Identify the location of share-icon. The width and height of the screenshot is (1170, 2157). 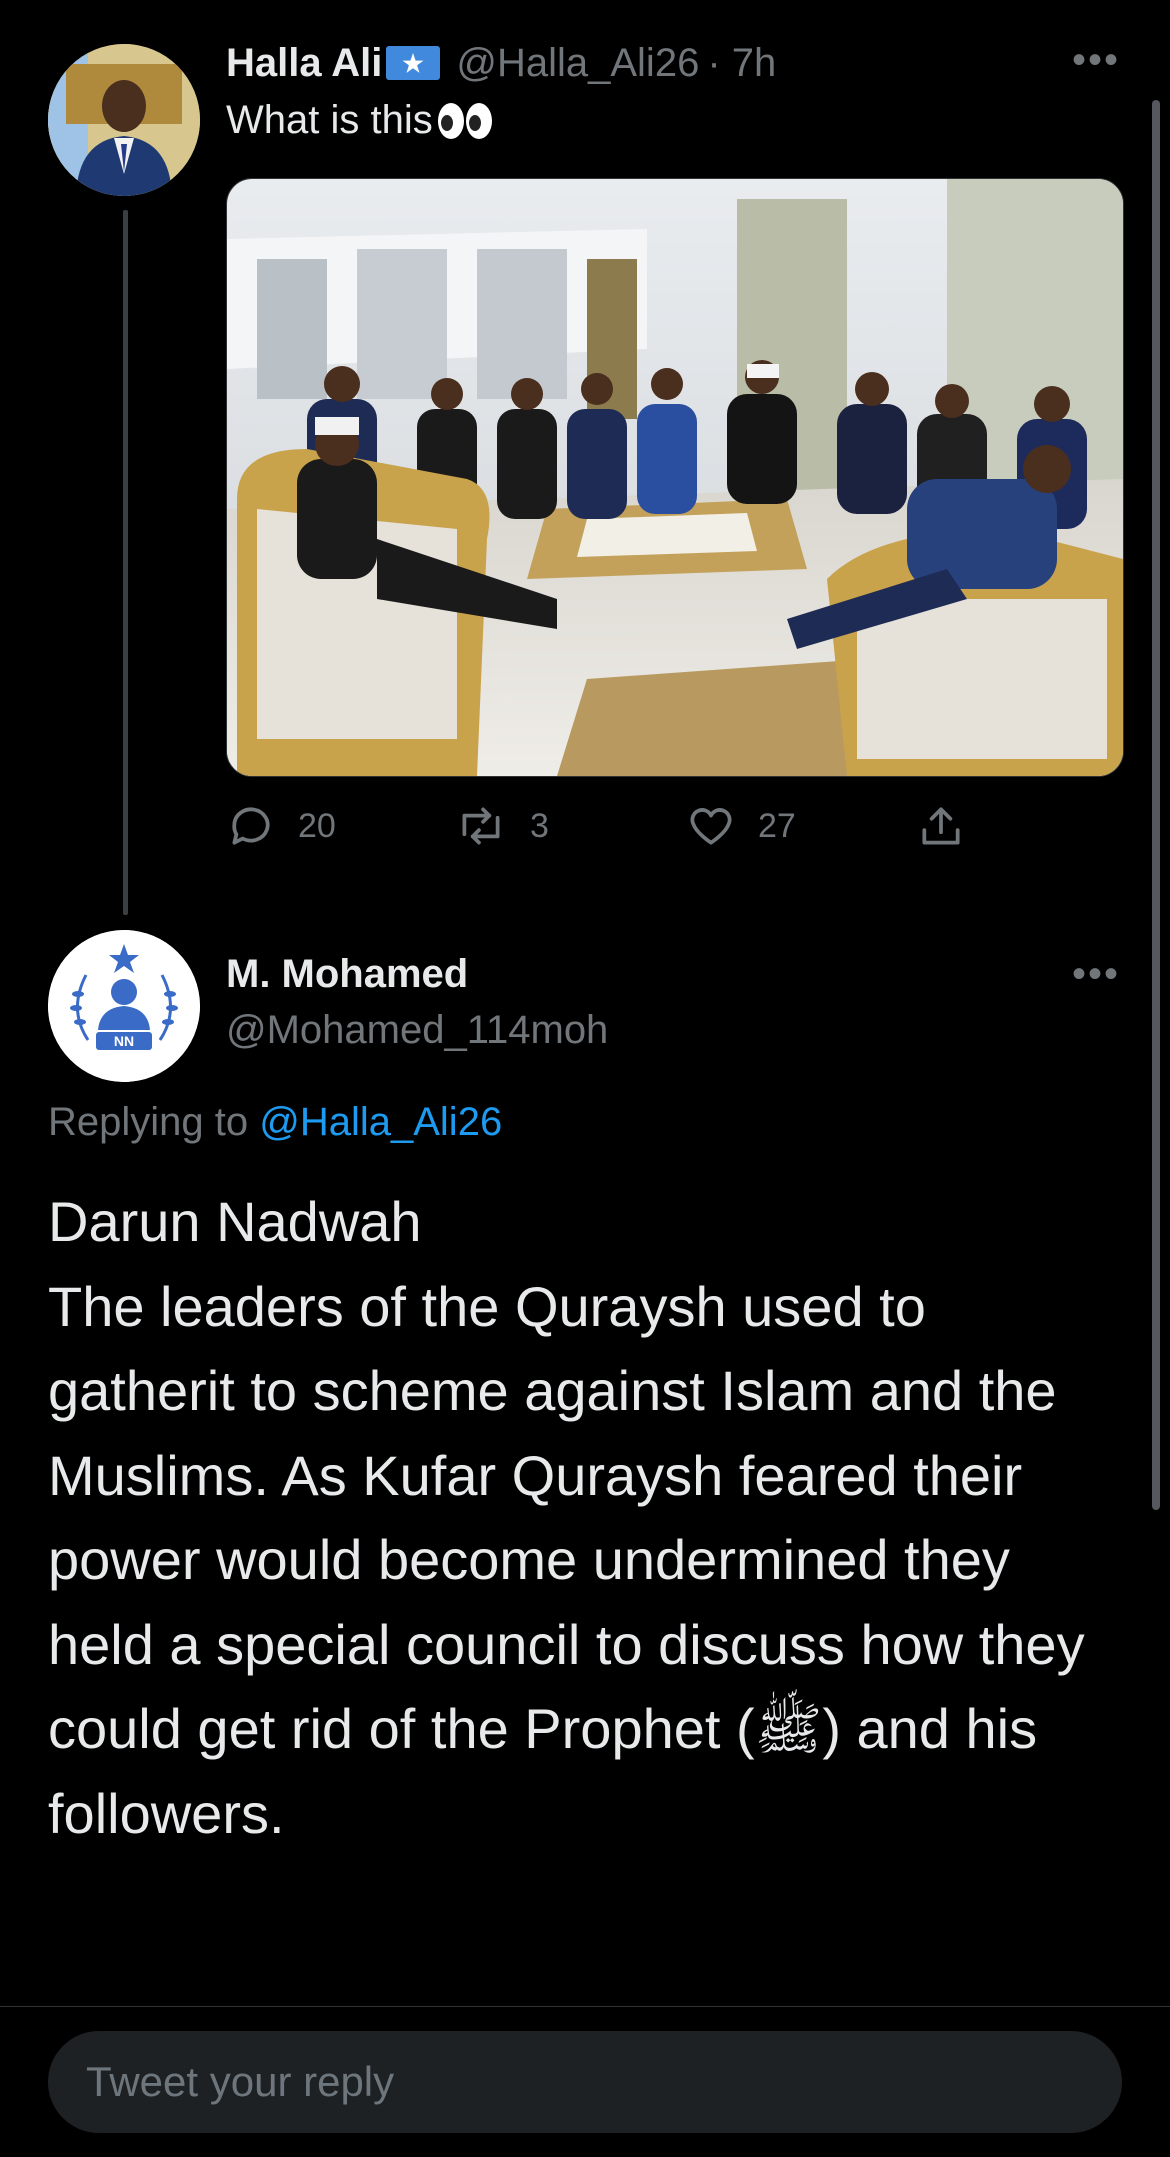
(941, 826).